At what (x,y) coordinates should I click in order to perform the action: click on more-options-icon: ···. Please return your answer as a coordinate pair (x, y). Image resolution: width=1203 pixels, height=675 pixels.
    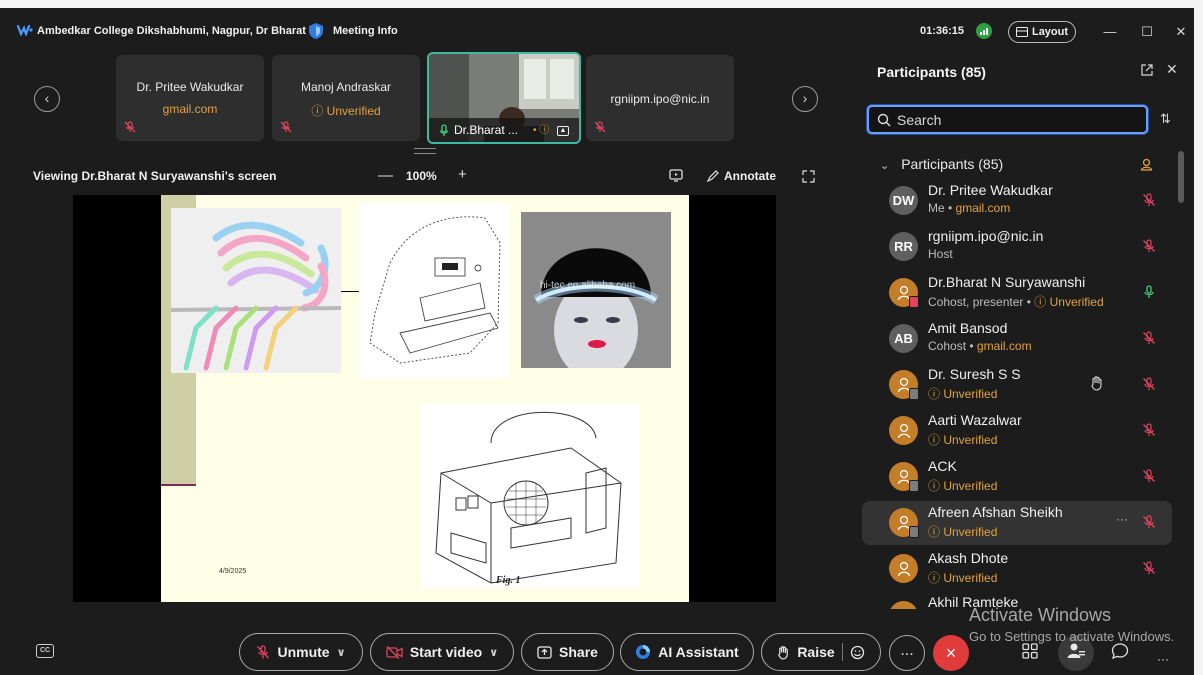
    Looking at the image, I should click on (1122, 519).